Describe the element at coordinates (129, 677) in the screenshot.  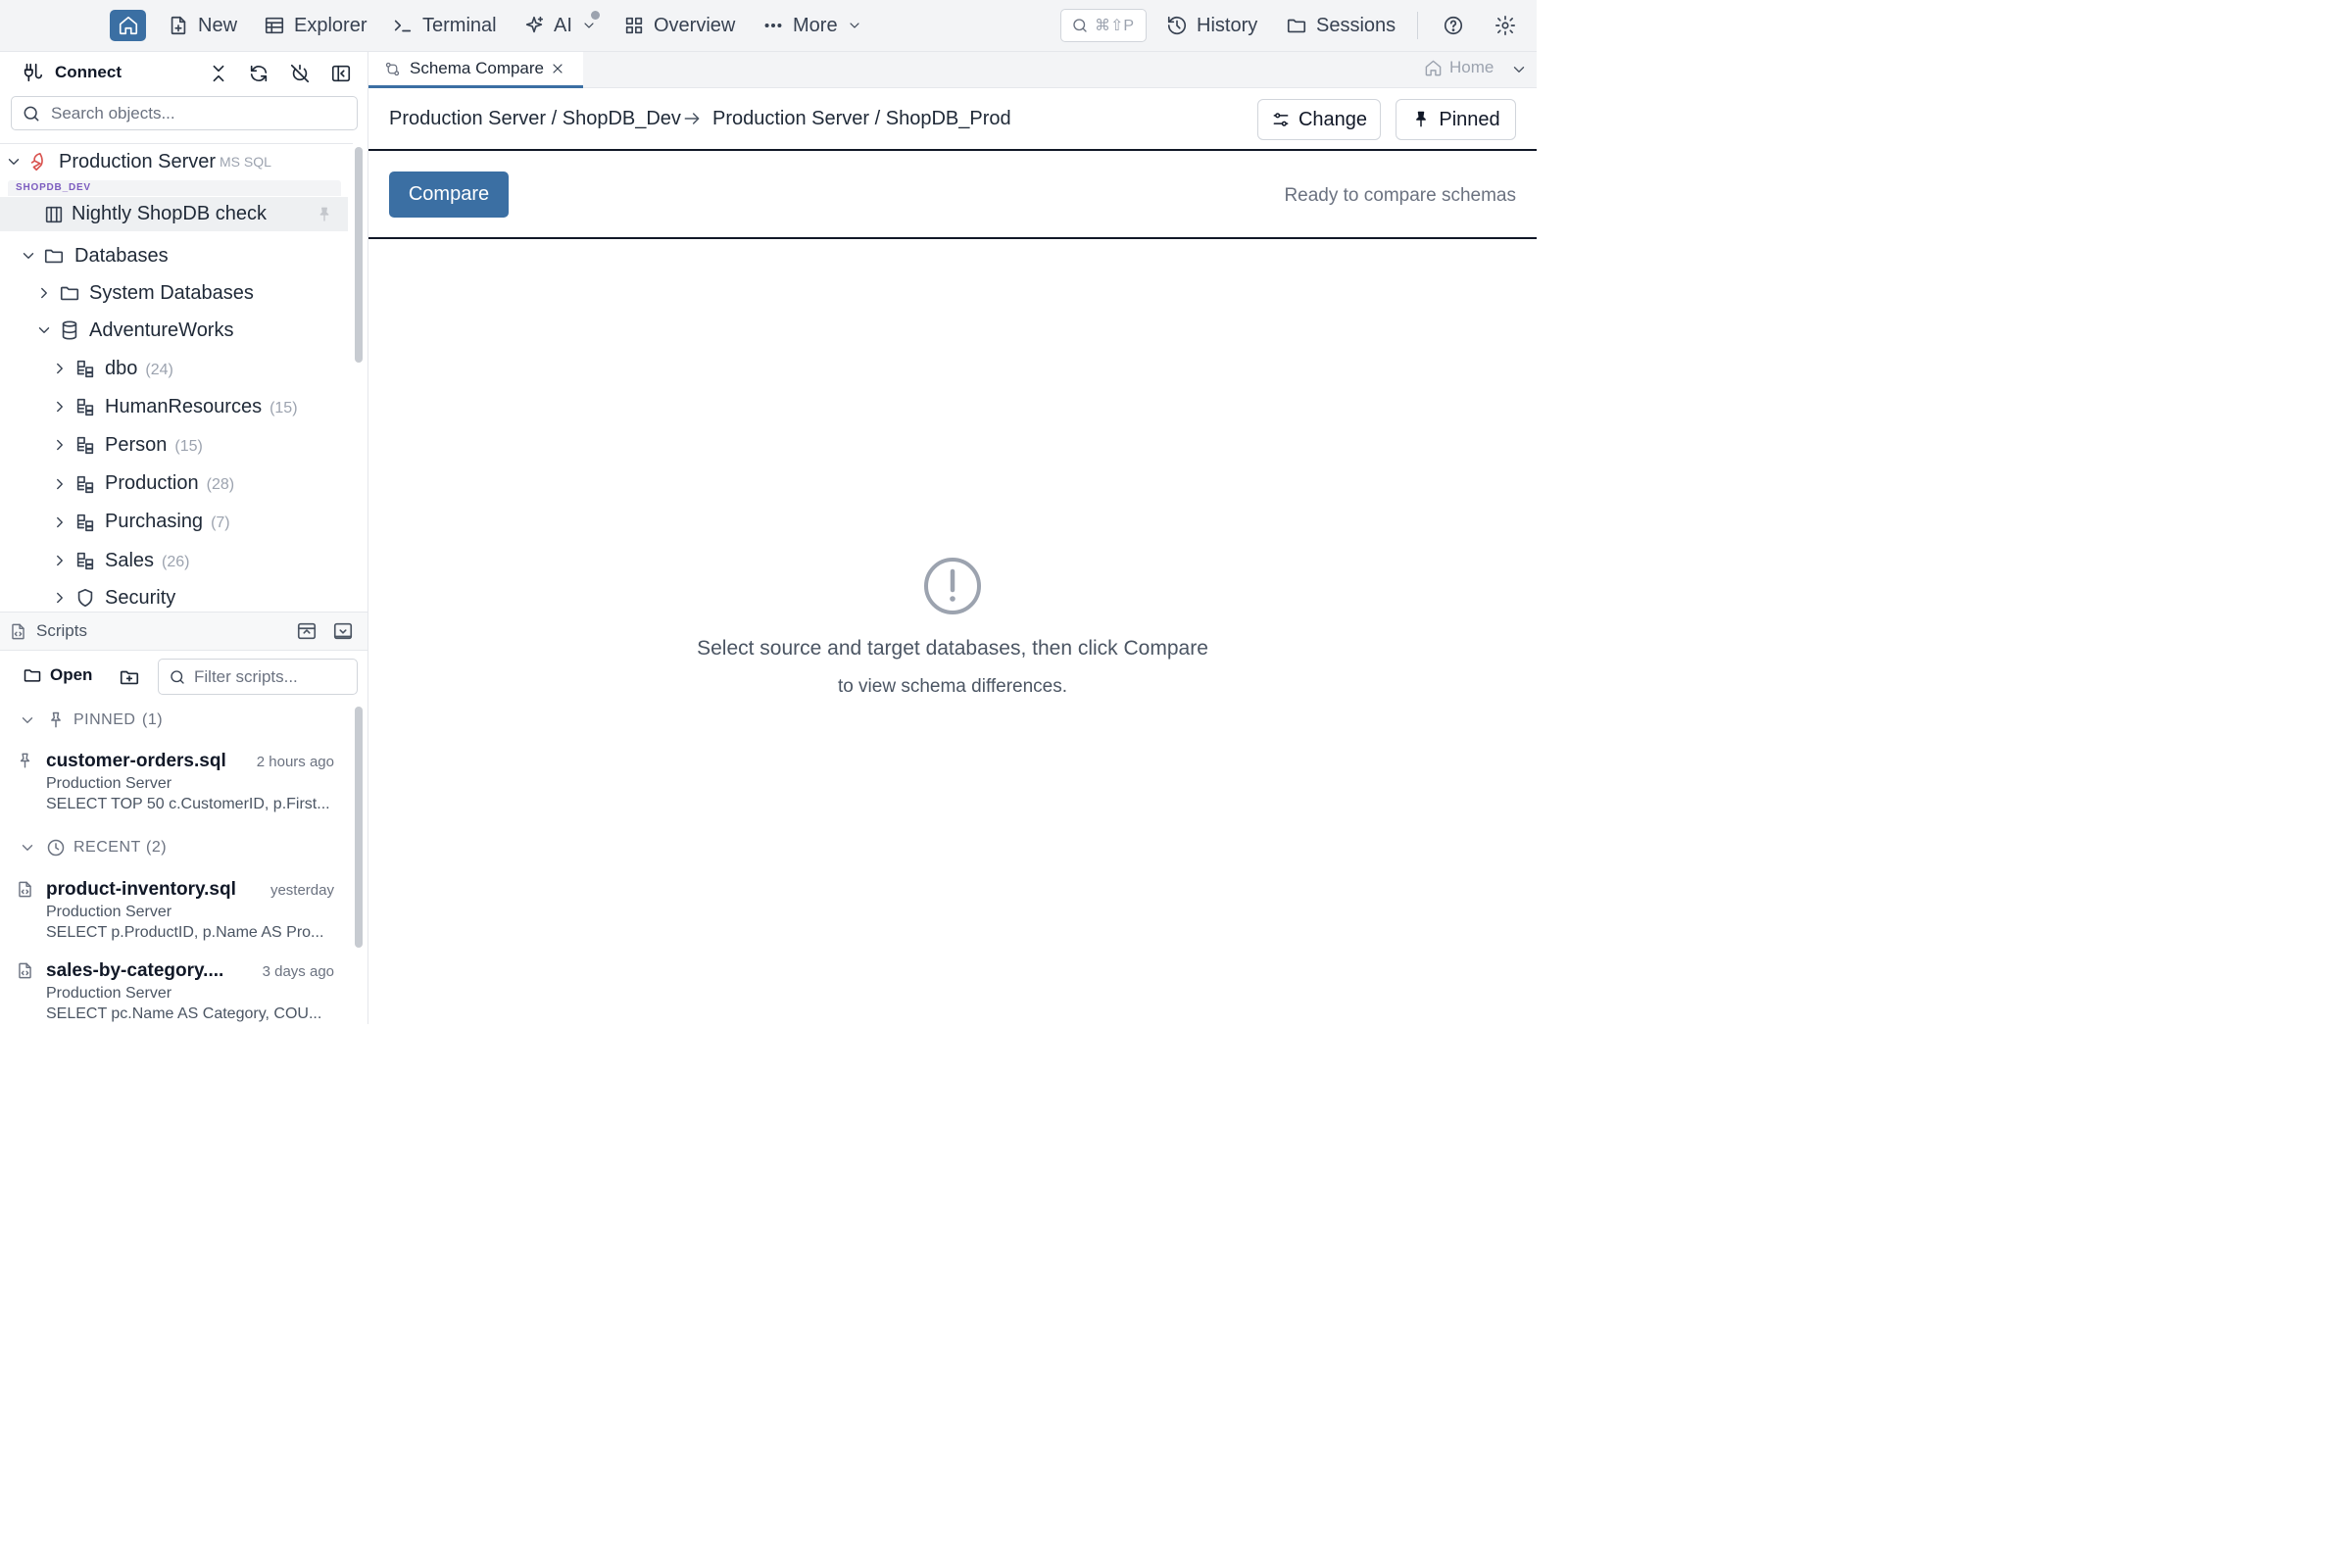
I see `new-folder-icon` at that location.